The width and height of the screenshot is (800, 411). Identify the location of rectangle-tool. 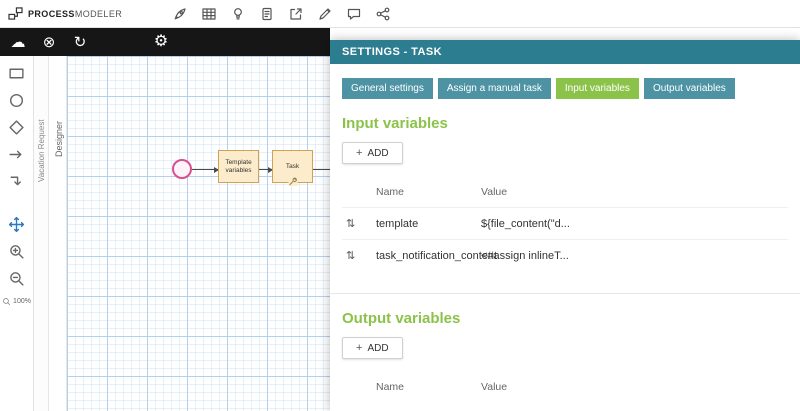
(17, 73).